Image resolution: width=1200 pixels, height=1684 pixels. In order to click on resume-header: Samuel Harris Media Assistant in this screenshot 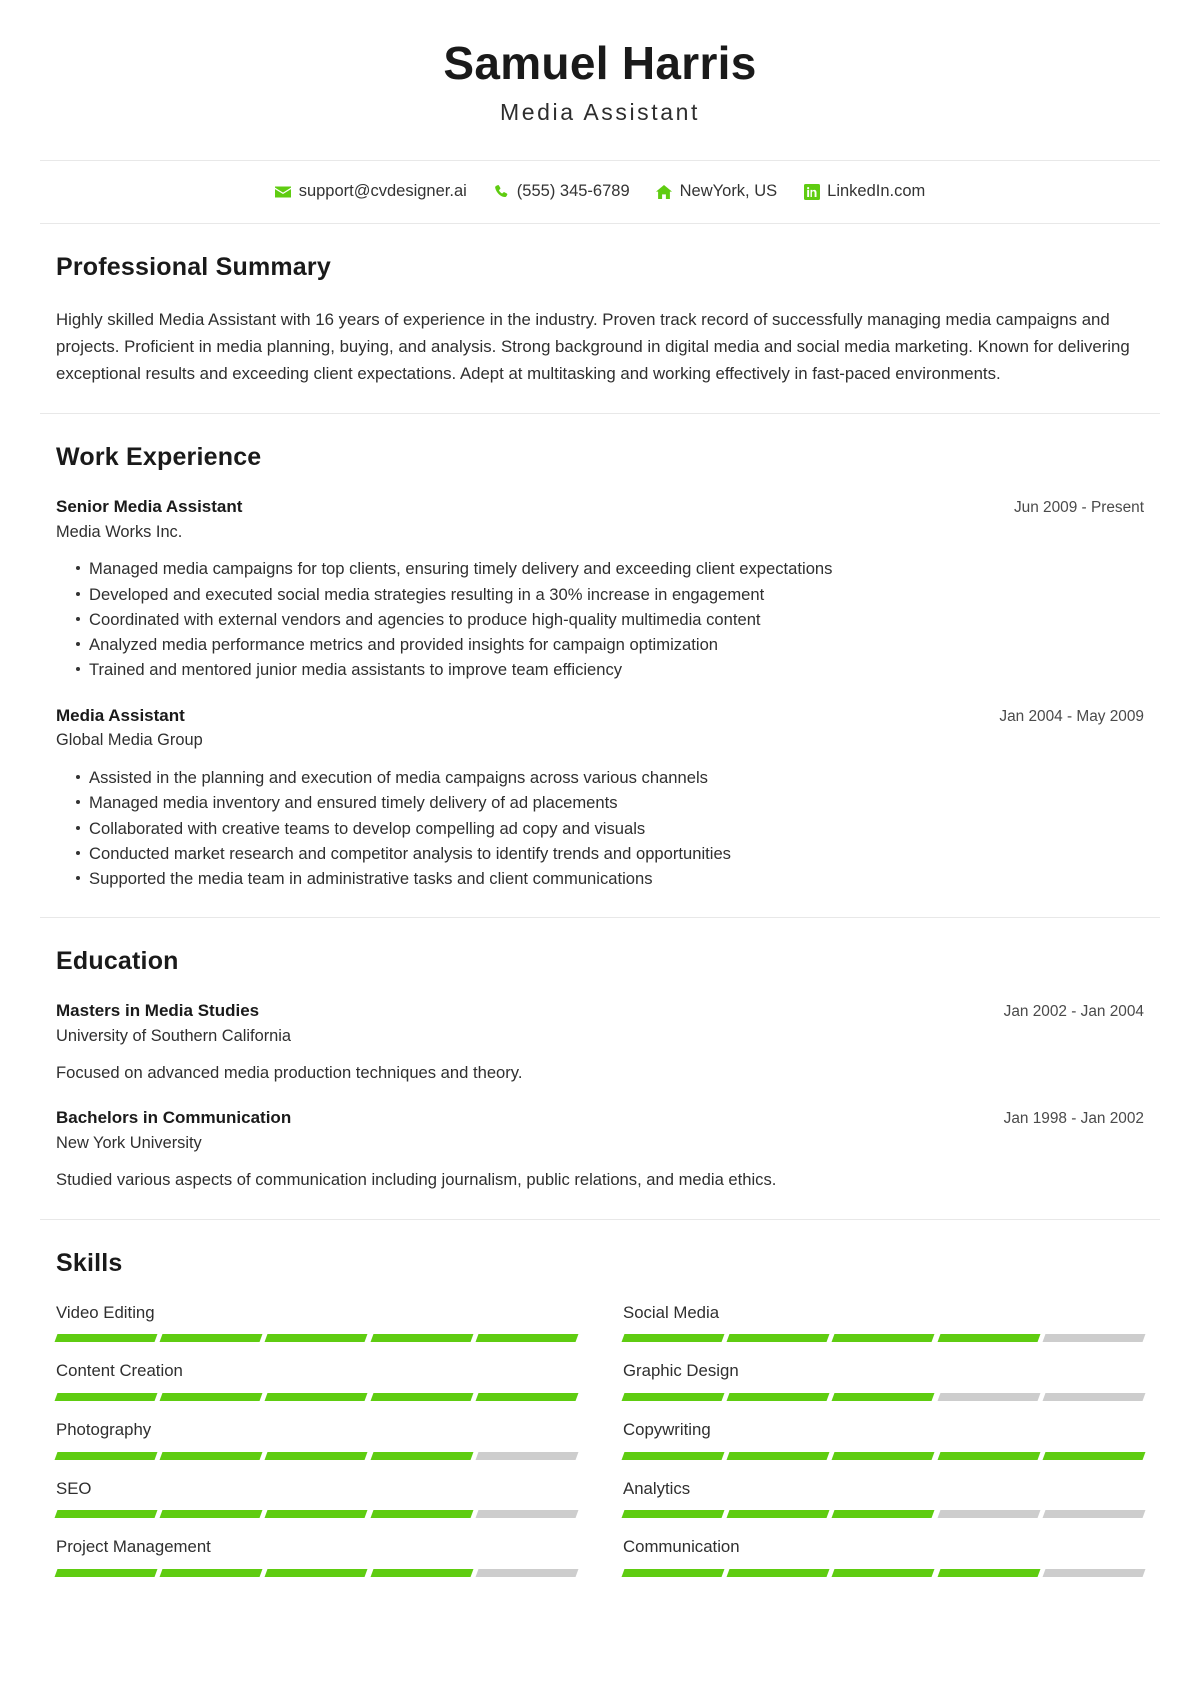, I will do `click(600, 80)`.